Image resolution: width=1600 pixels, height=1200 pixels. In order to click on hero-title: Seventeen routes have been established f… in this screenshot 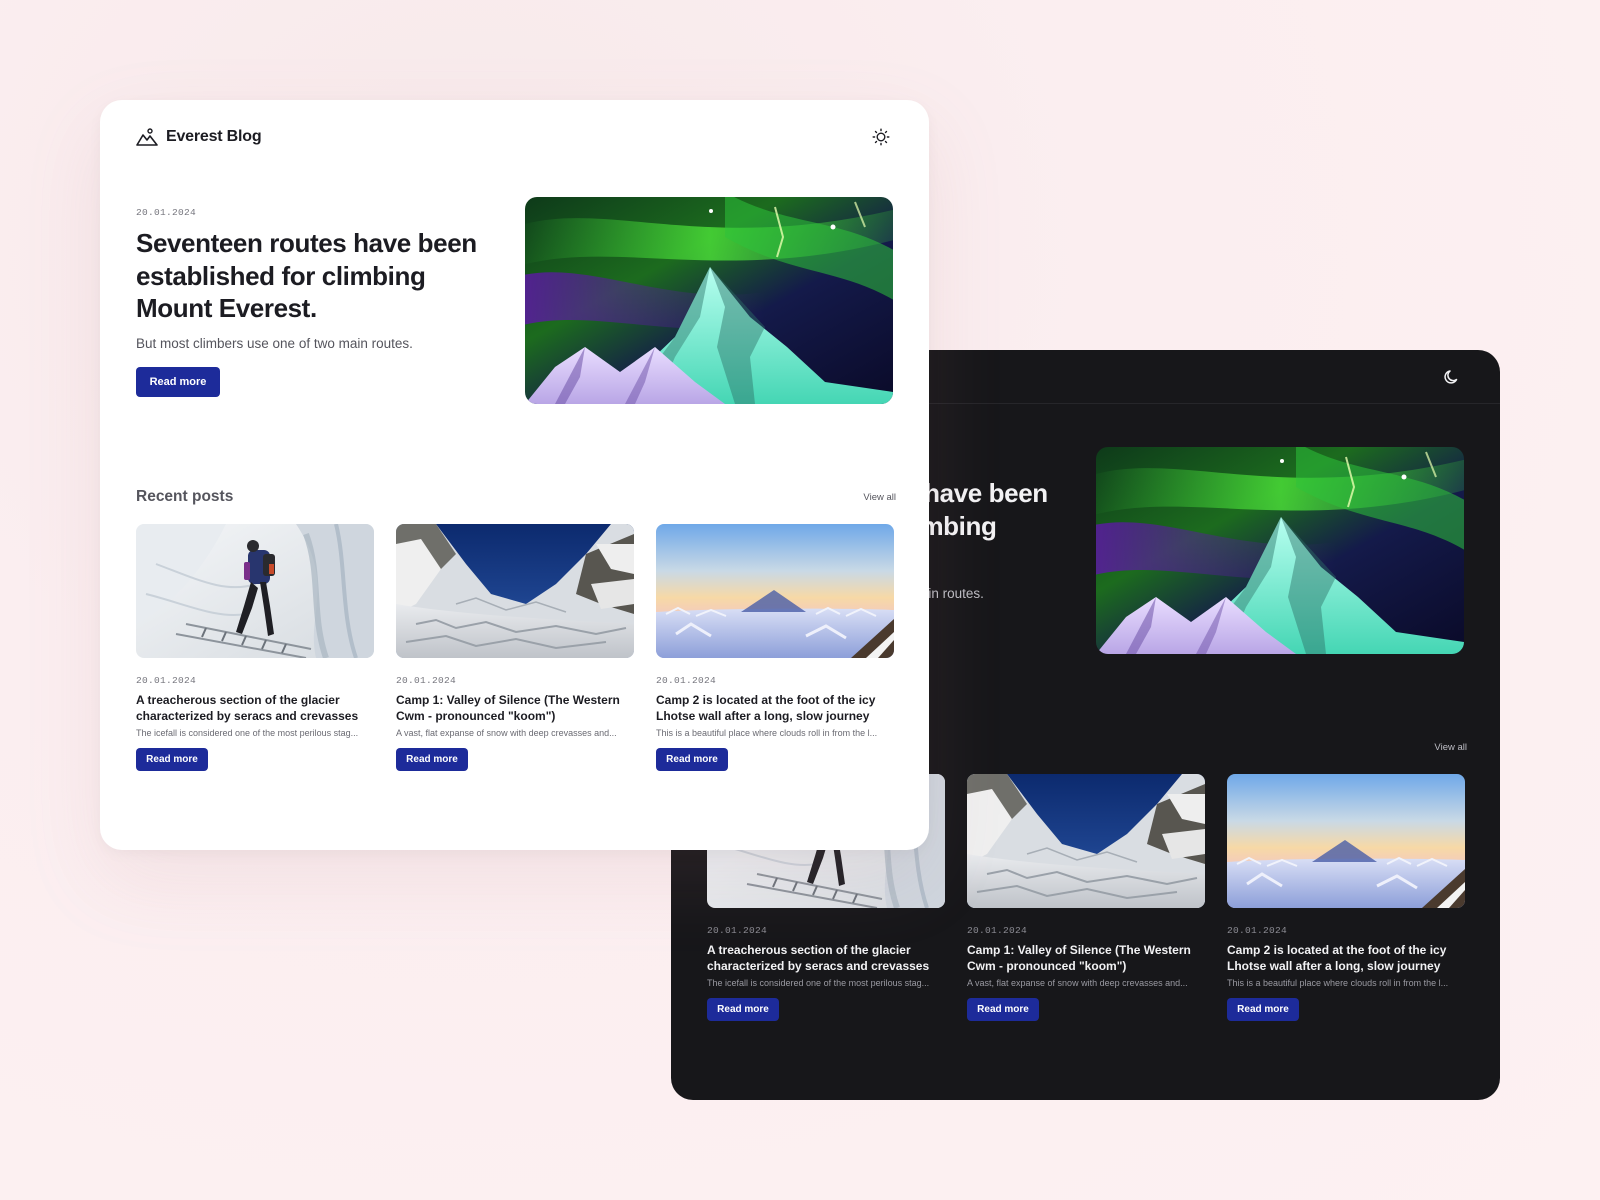, I will do `click(306, 275)`.